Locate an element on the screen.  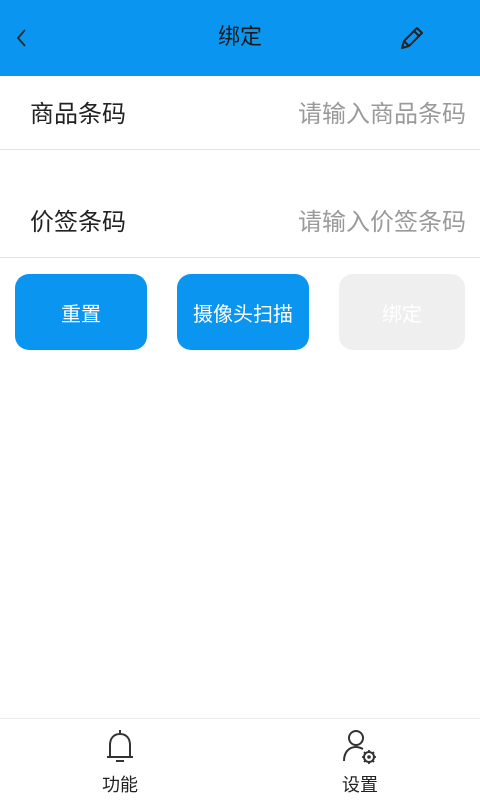
barcode-label: 商品条码 is located at coordinates (78, 114).